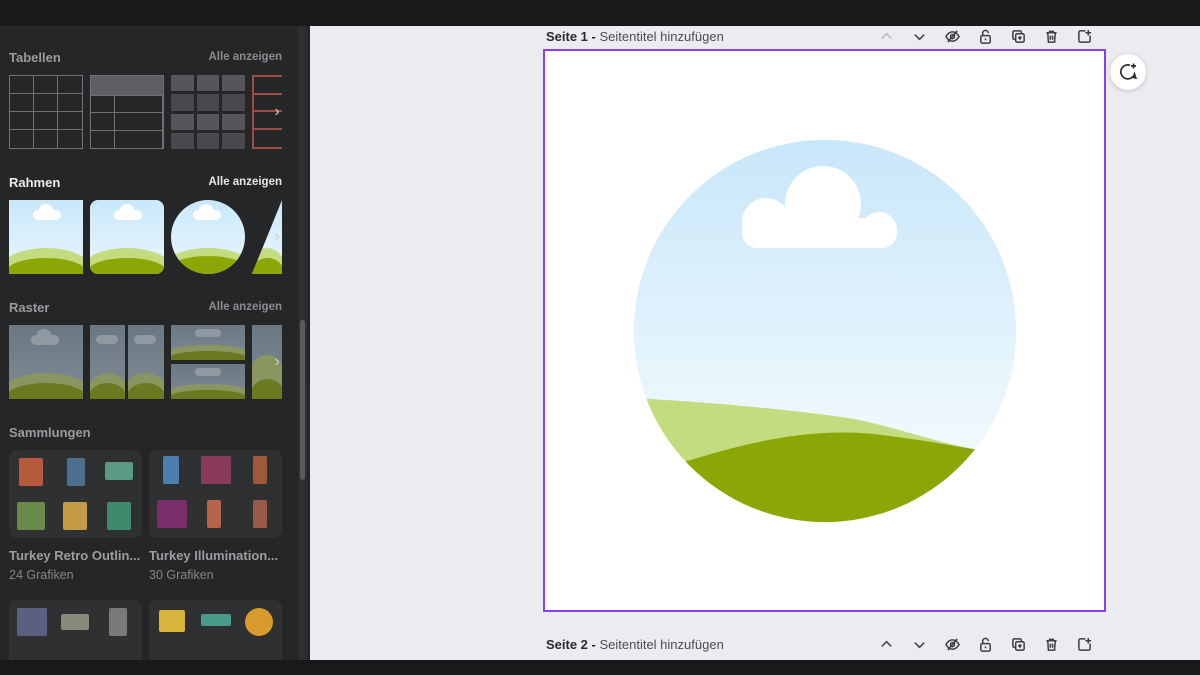  What do you see at coordinates (571, 36) in the screenshot?
I see `page-1-label: Seite 1 -` at bounding box center [571, 36].